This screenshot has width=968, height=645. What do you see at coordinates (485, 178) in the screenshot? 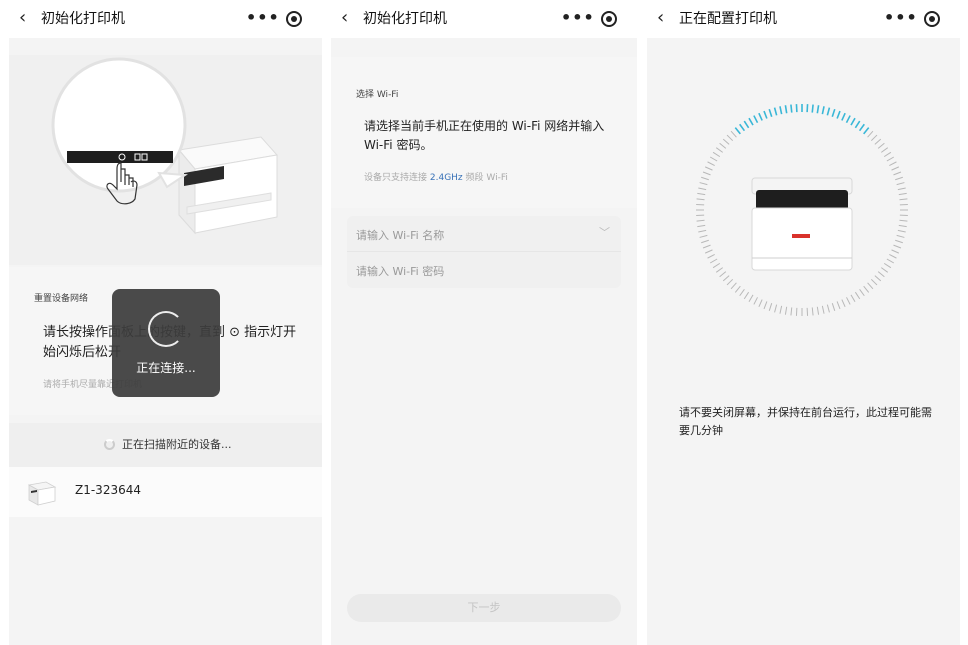
I see `band-hint-suffix: 频段 Wi-Fi` at bounding box center [485, 178].